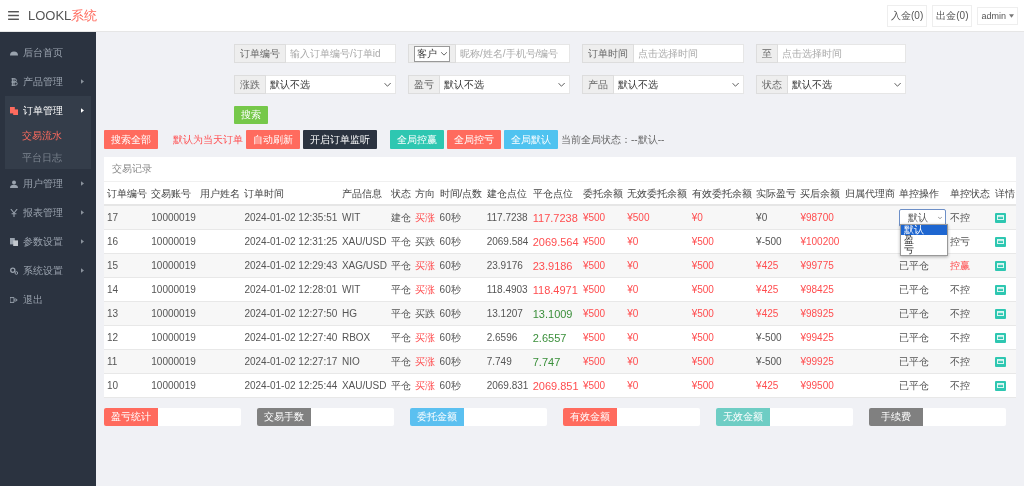  I want to click on action-button: 开启订单监听, so click(340, 139).